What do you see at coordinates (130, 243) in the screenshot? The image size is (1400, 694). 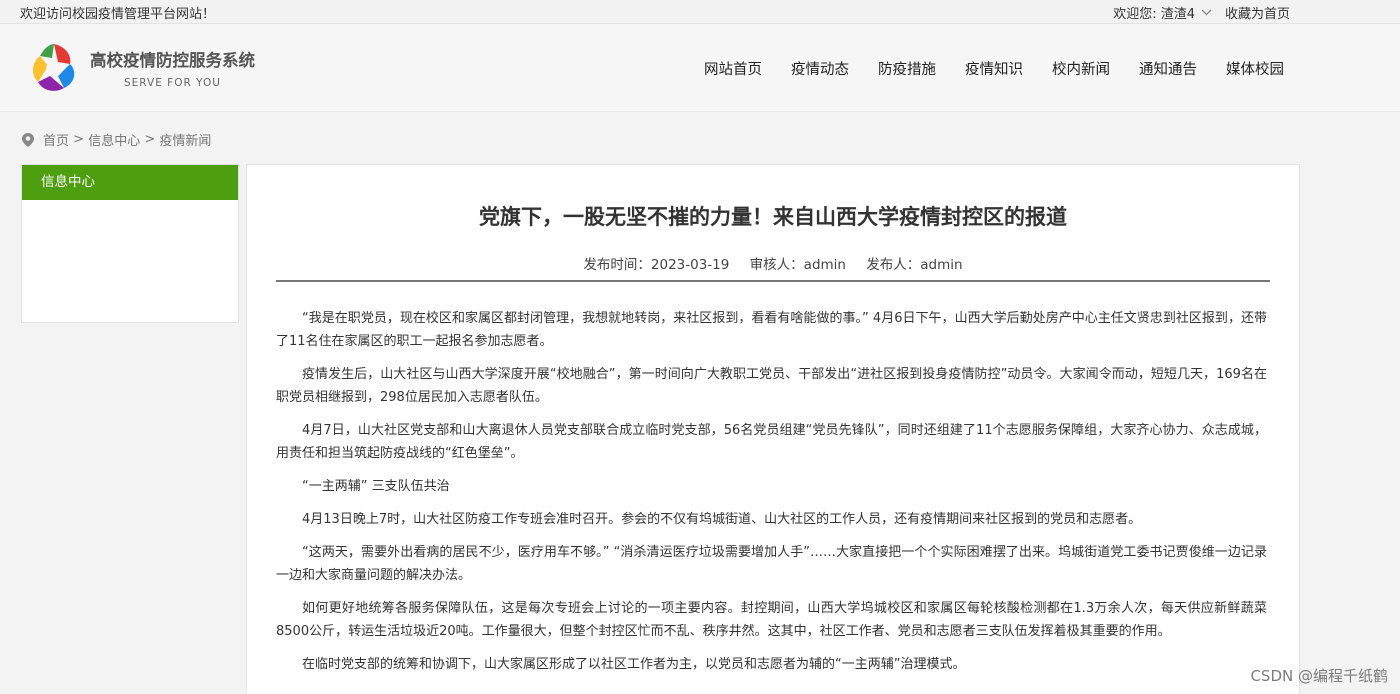 I see `sidebar: 信息中心` at bounding box center [130, 243].